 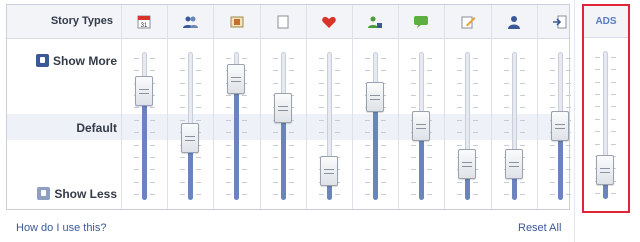 What do you see at coordinates (574, 121) in the screenshot?
I see `divider` at bounding box center [574, 121].